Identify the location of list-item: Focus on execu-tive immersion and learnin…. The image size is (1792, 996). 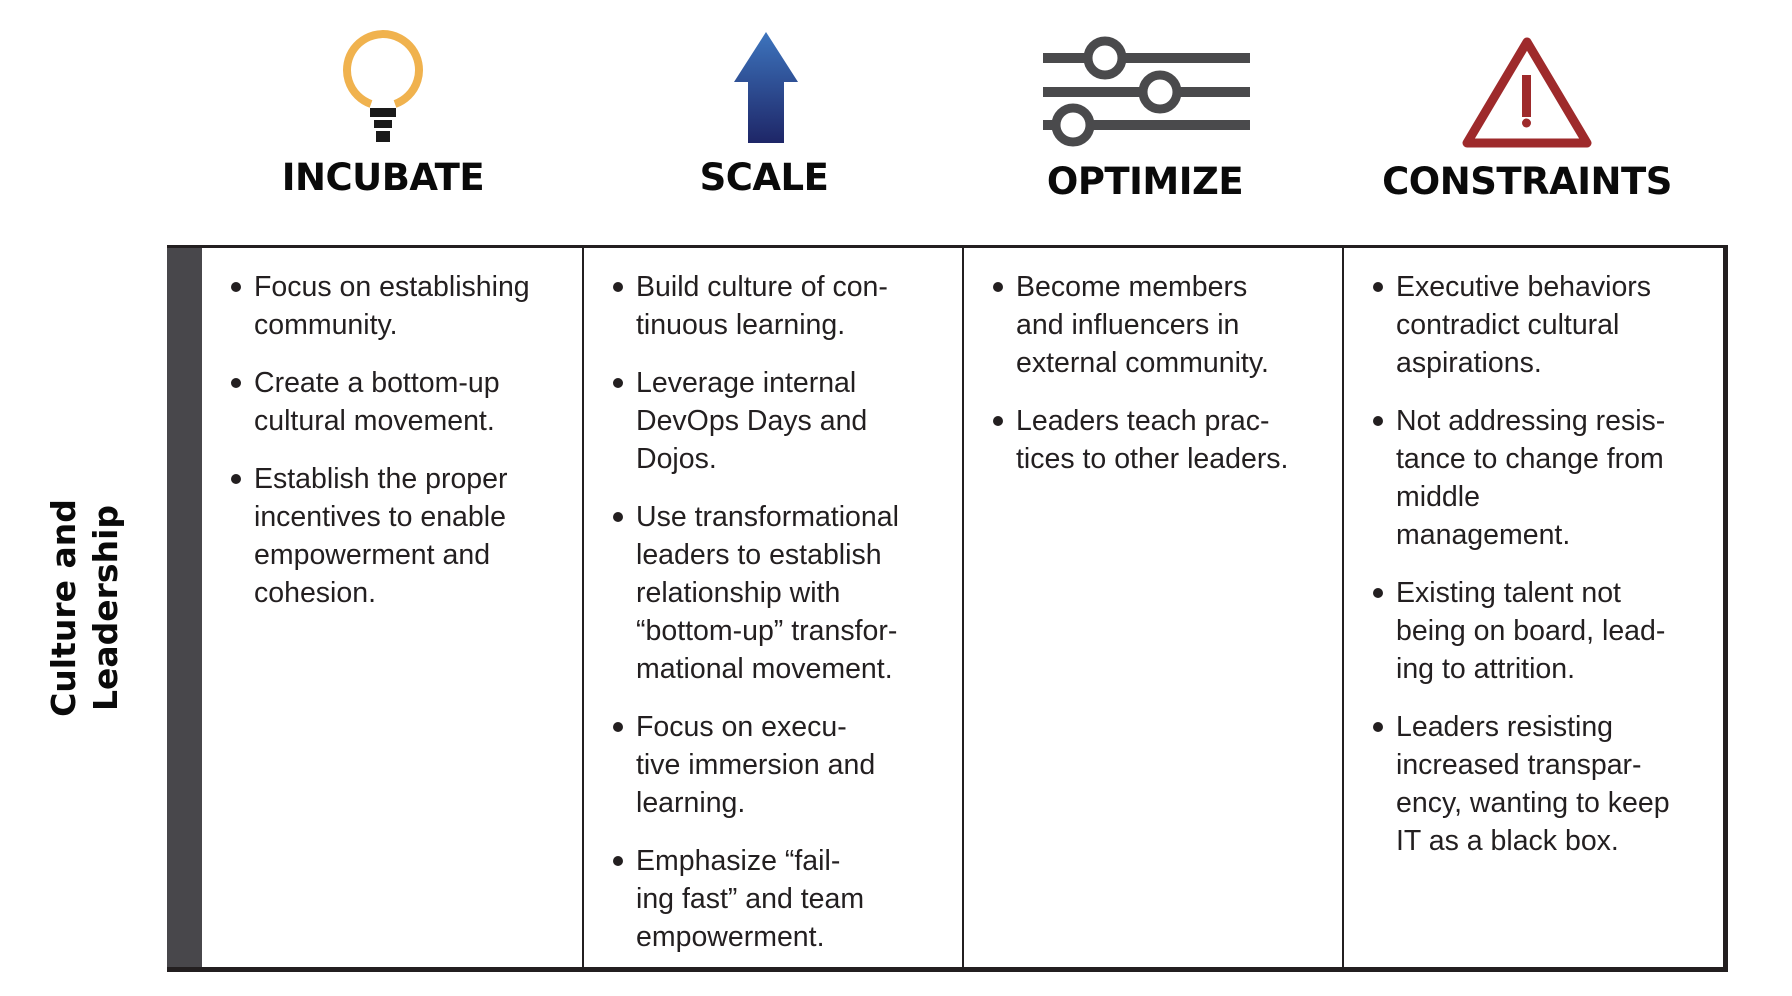
(773, 765).